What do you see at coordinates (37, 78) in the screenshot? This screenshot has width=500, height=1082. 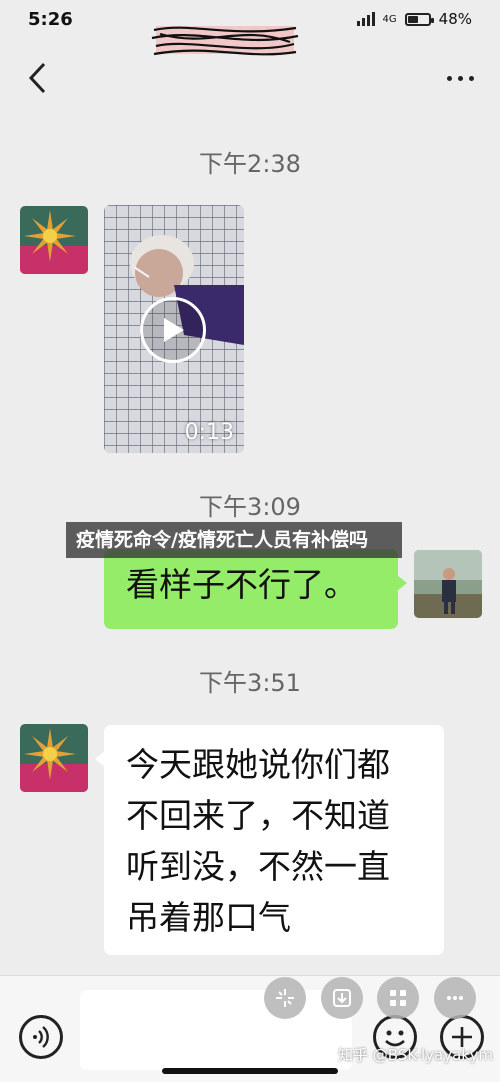 I see `chevron-left-icon` at bounding box center [37, 78].